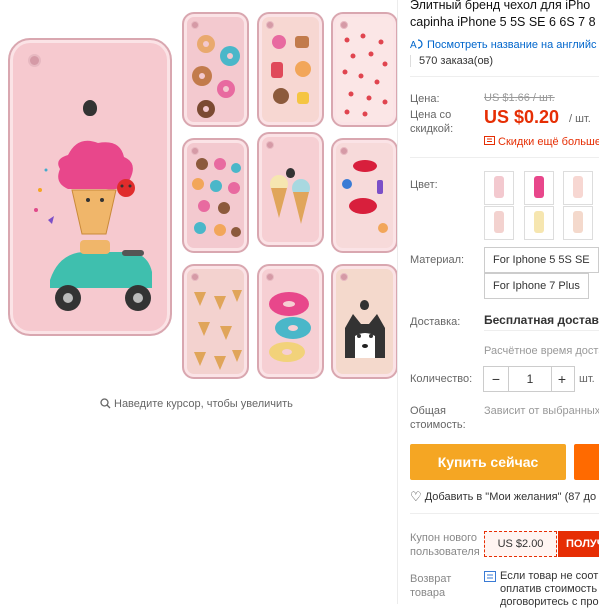 This screenshot has height=609, width=599. I want to click on pastry-pattern, so click(291, 69).